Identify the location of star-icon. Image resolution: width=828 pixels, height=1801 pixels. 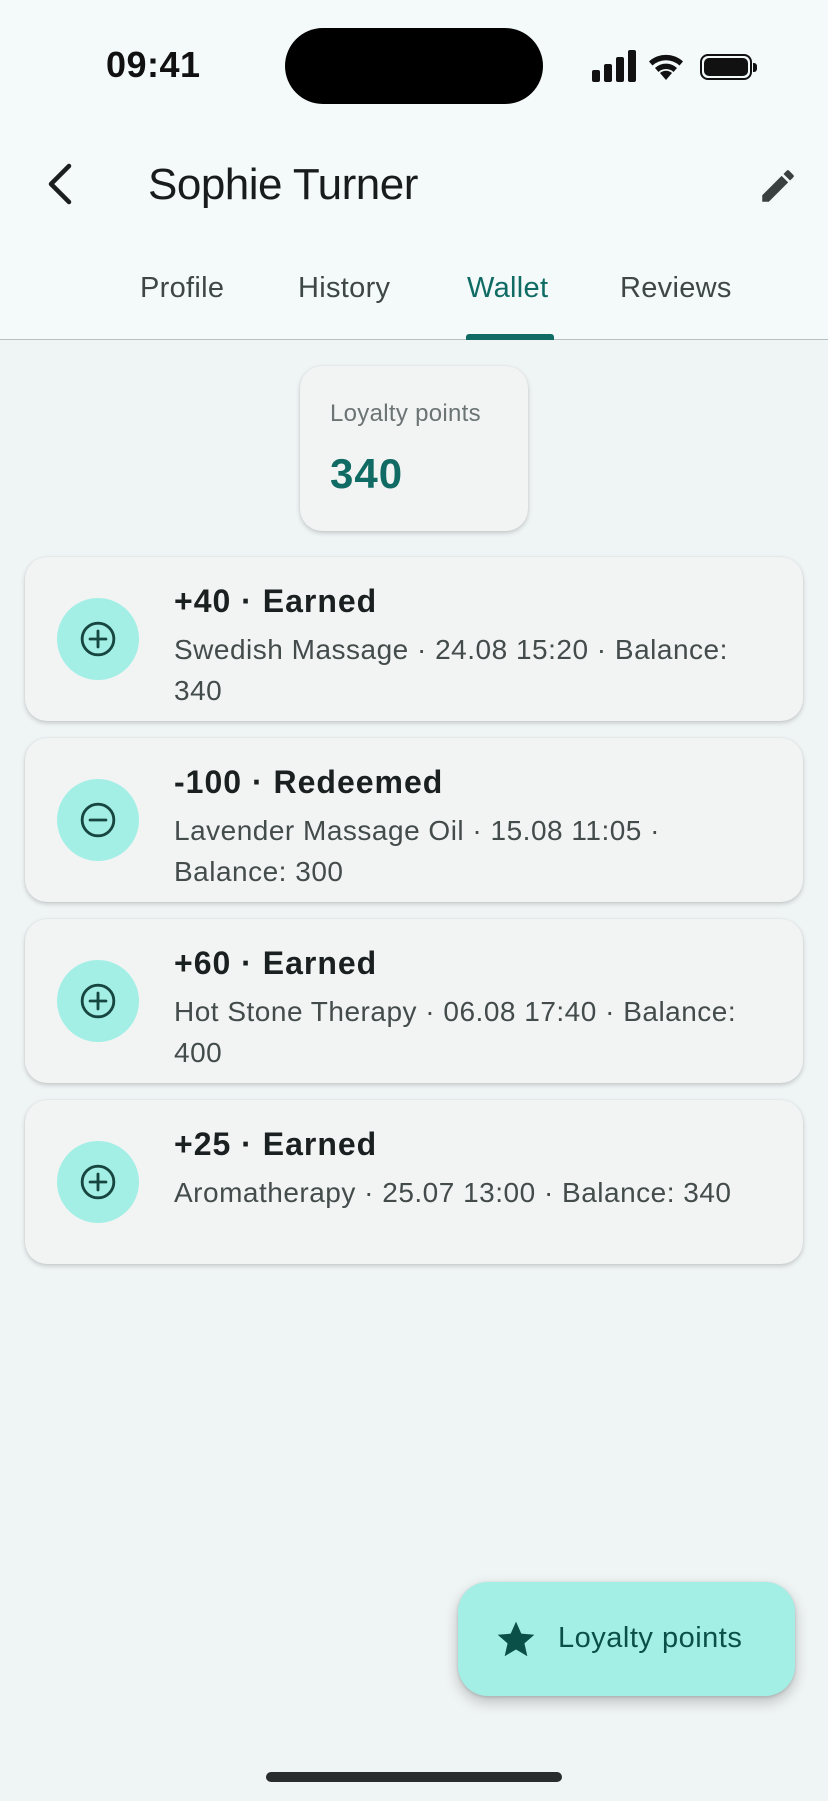
(516, 1639).